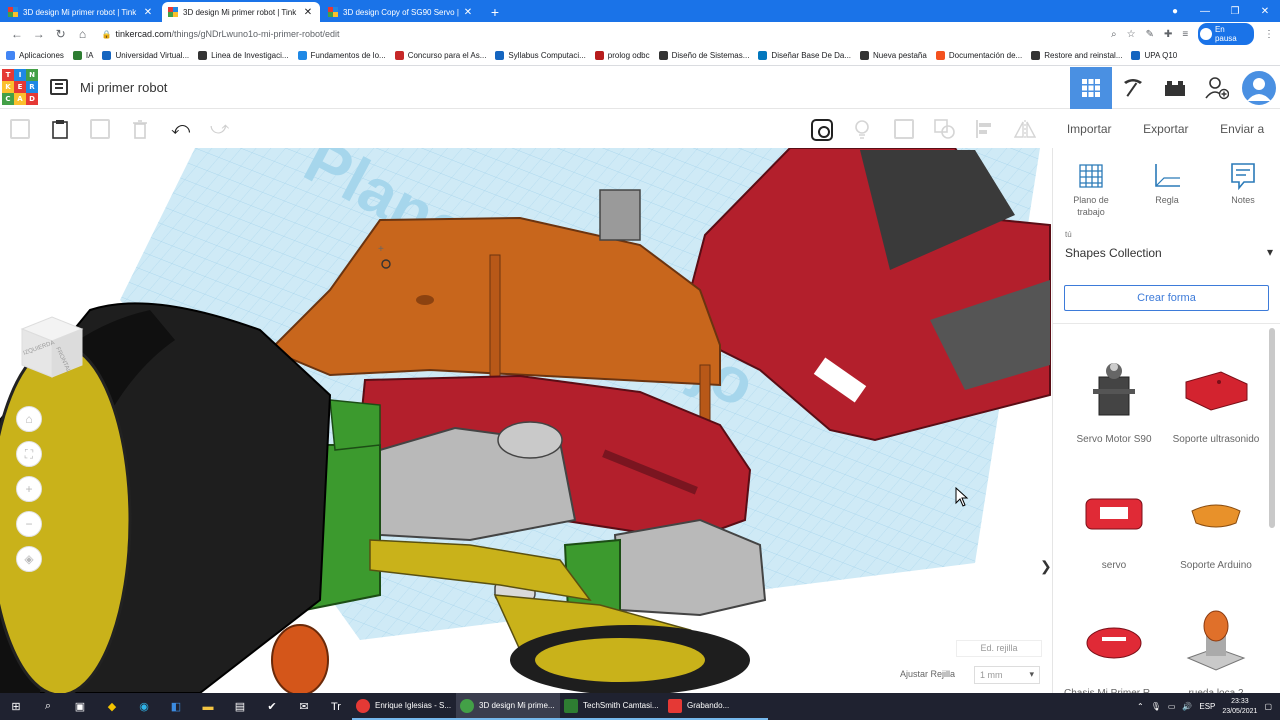 This screenshot has width=1280, height=720. Describe the element at coordinates (20, 129) in the screenshot. I see `copy-icon` at that location.